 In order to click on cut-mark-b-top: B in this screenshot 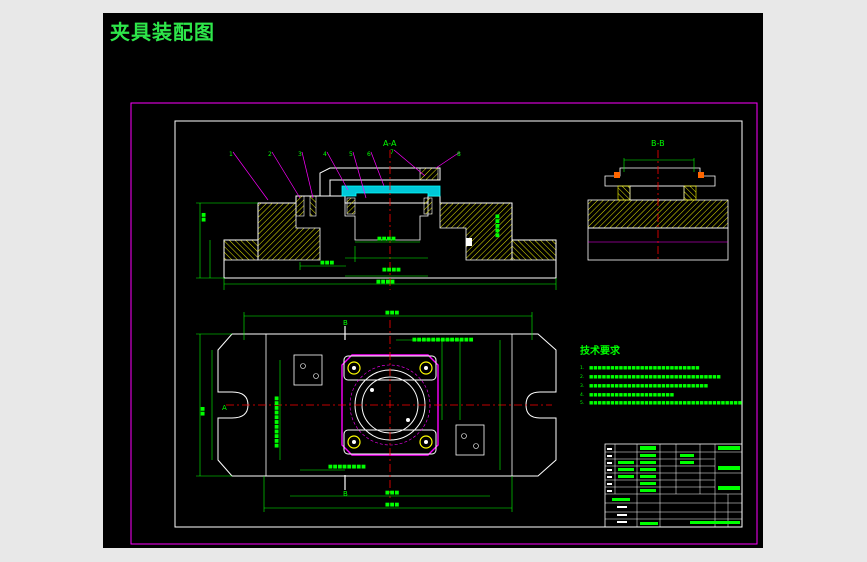, I will do `click(345, 323)`.